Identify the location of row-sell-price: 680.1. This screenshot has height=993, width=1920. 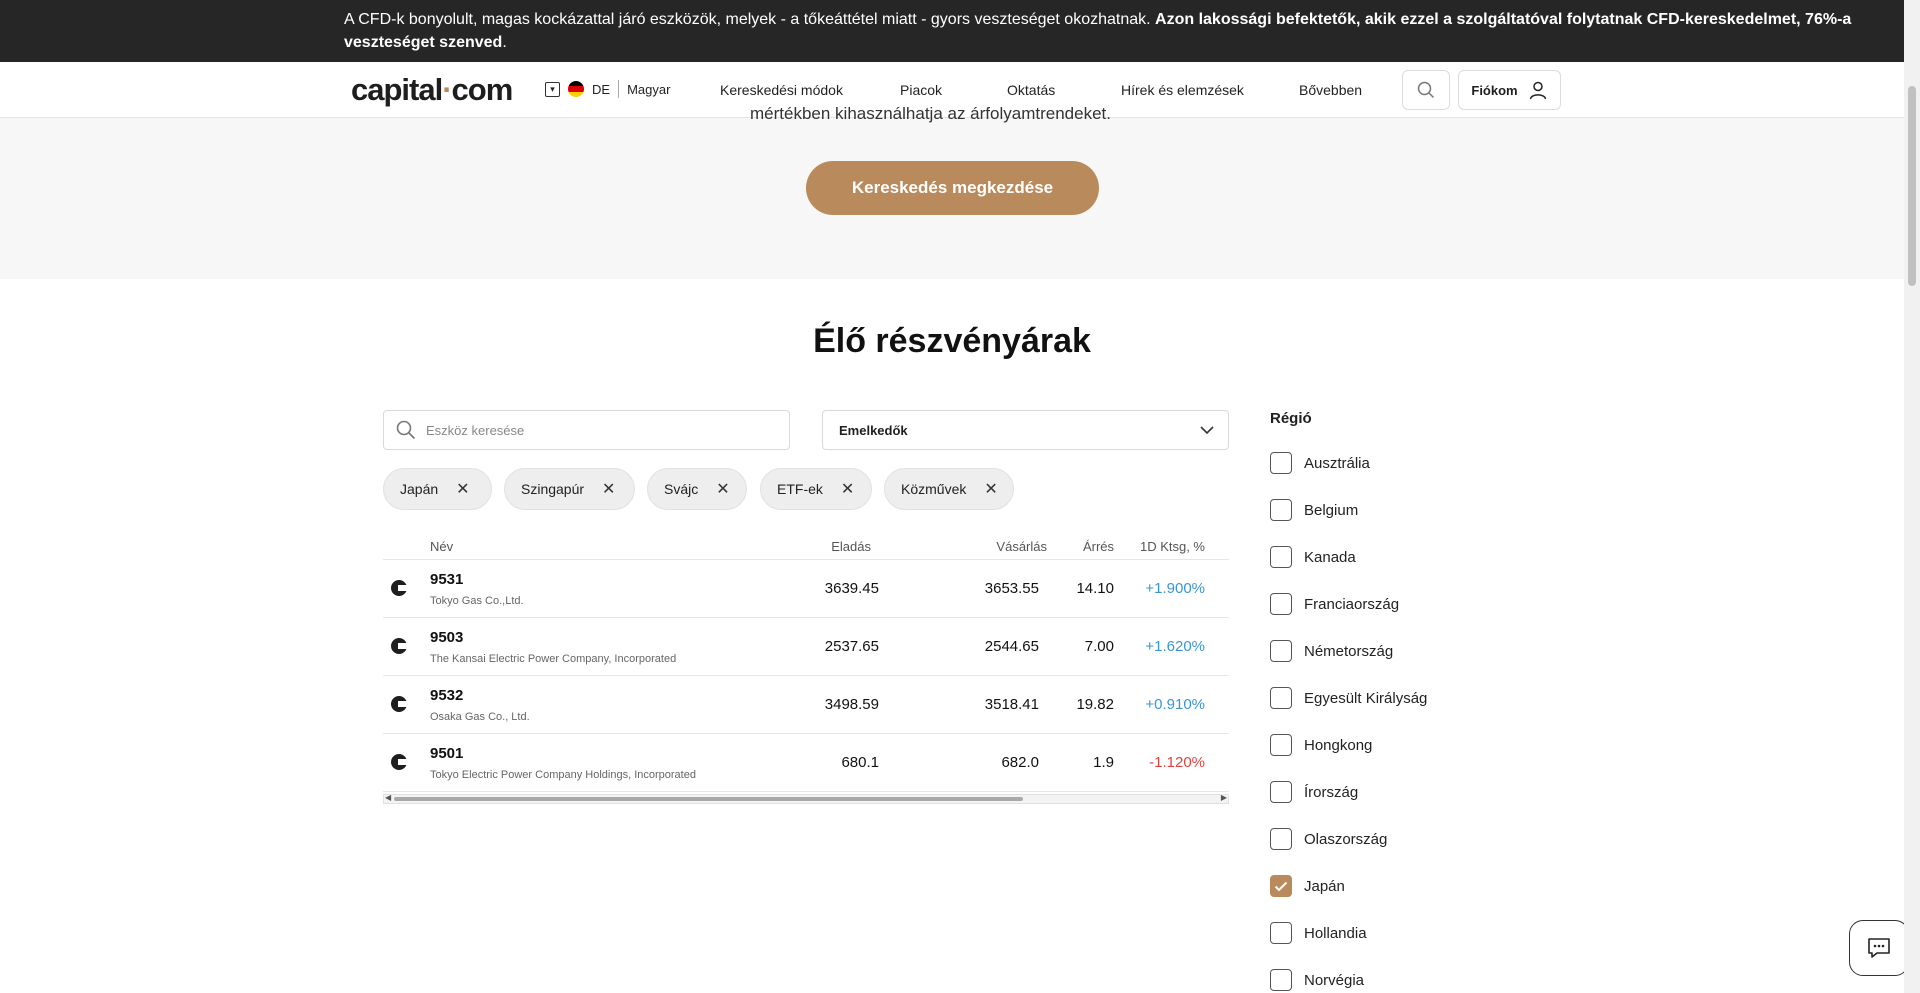
(860, 762).